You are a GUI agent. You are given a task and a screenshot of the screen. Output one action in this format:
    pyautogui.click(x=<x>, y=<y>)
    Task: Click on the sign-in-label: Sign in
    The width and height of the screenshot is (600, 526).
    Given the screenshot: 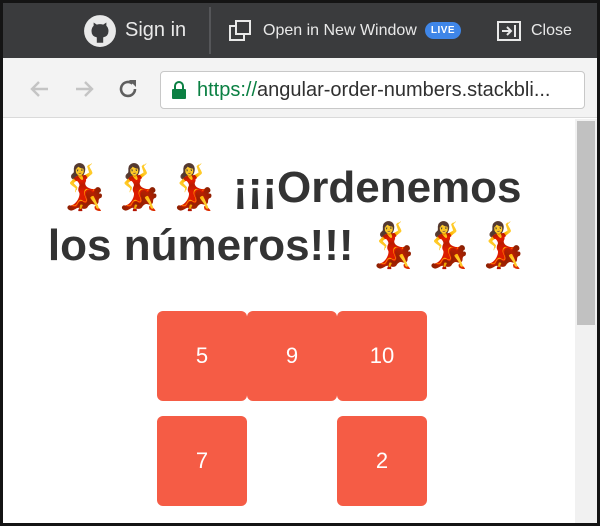 What is the action you would take?
    pyautogui.click(x=156, y=30)
    